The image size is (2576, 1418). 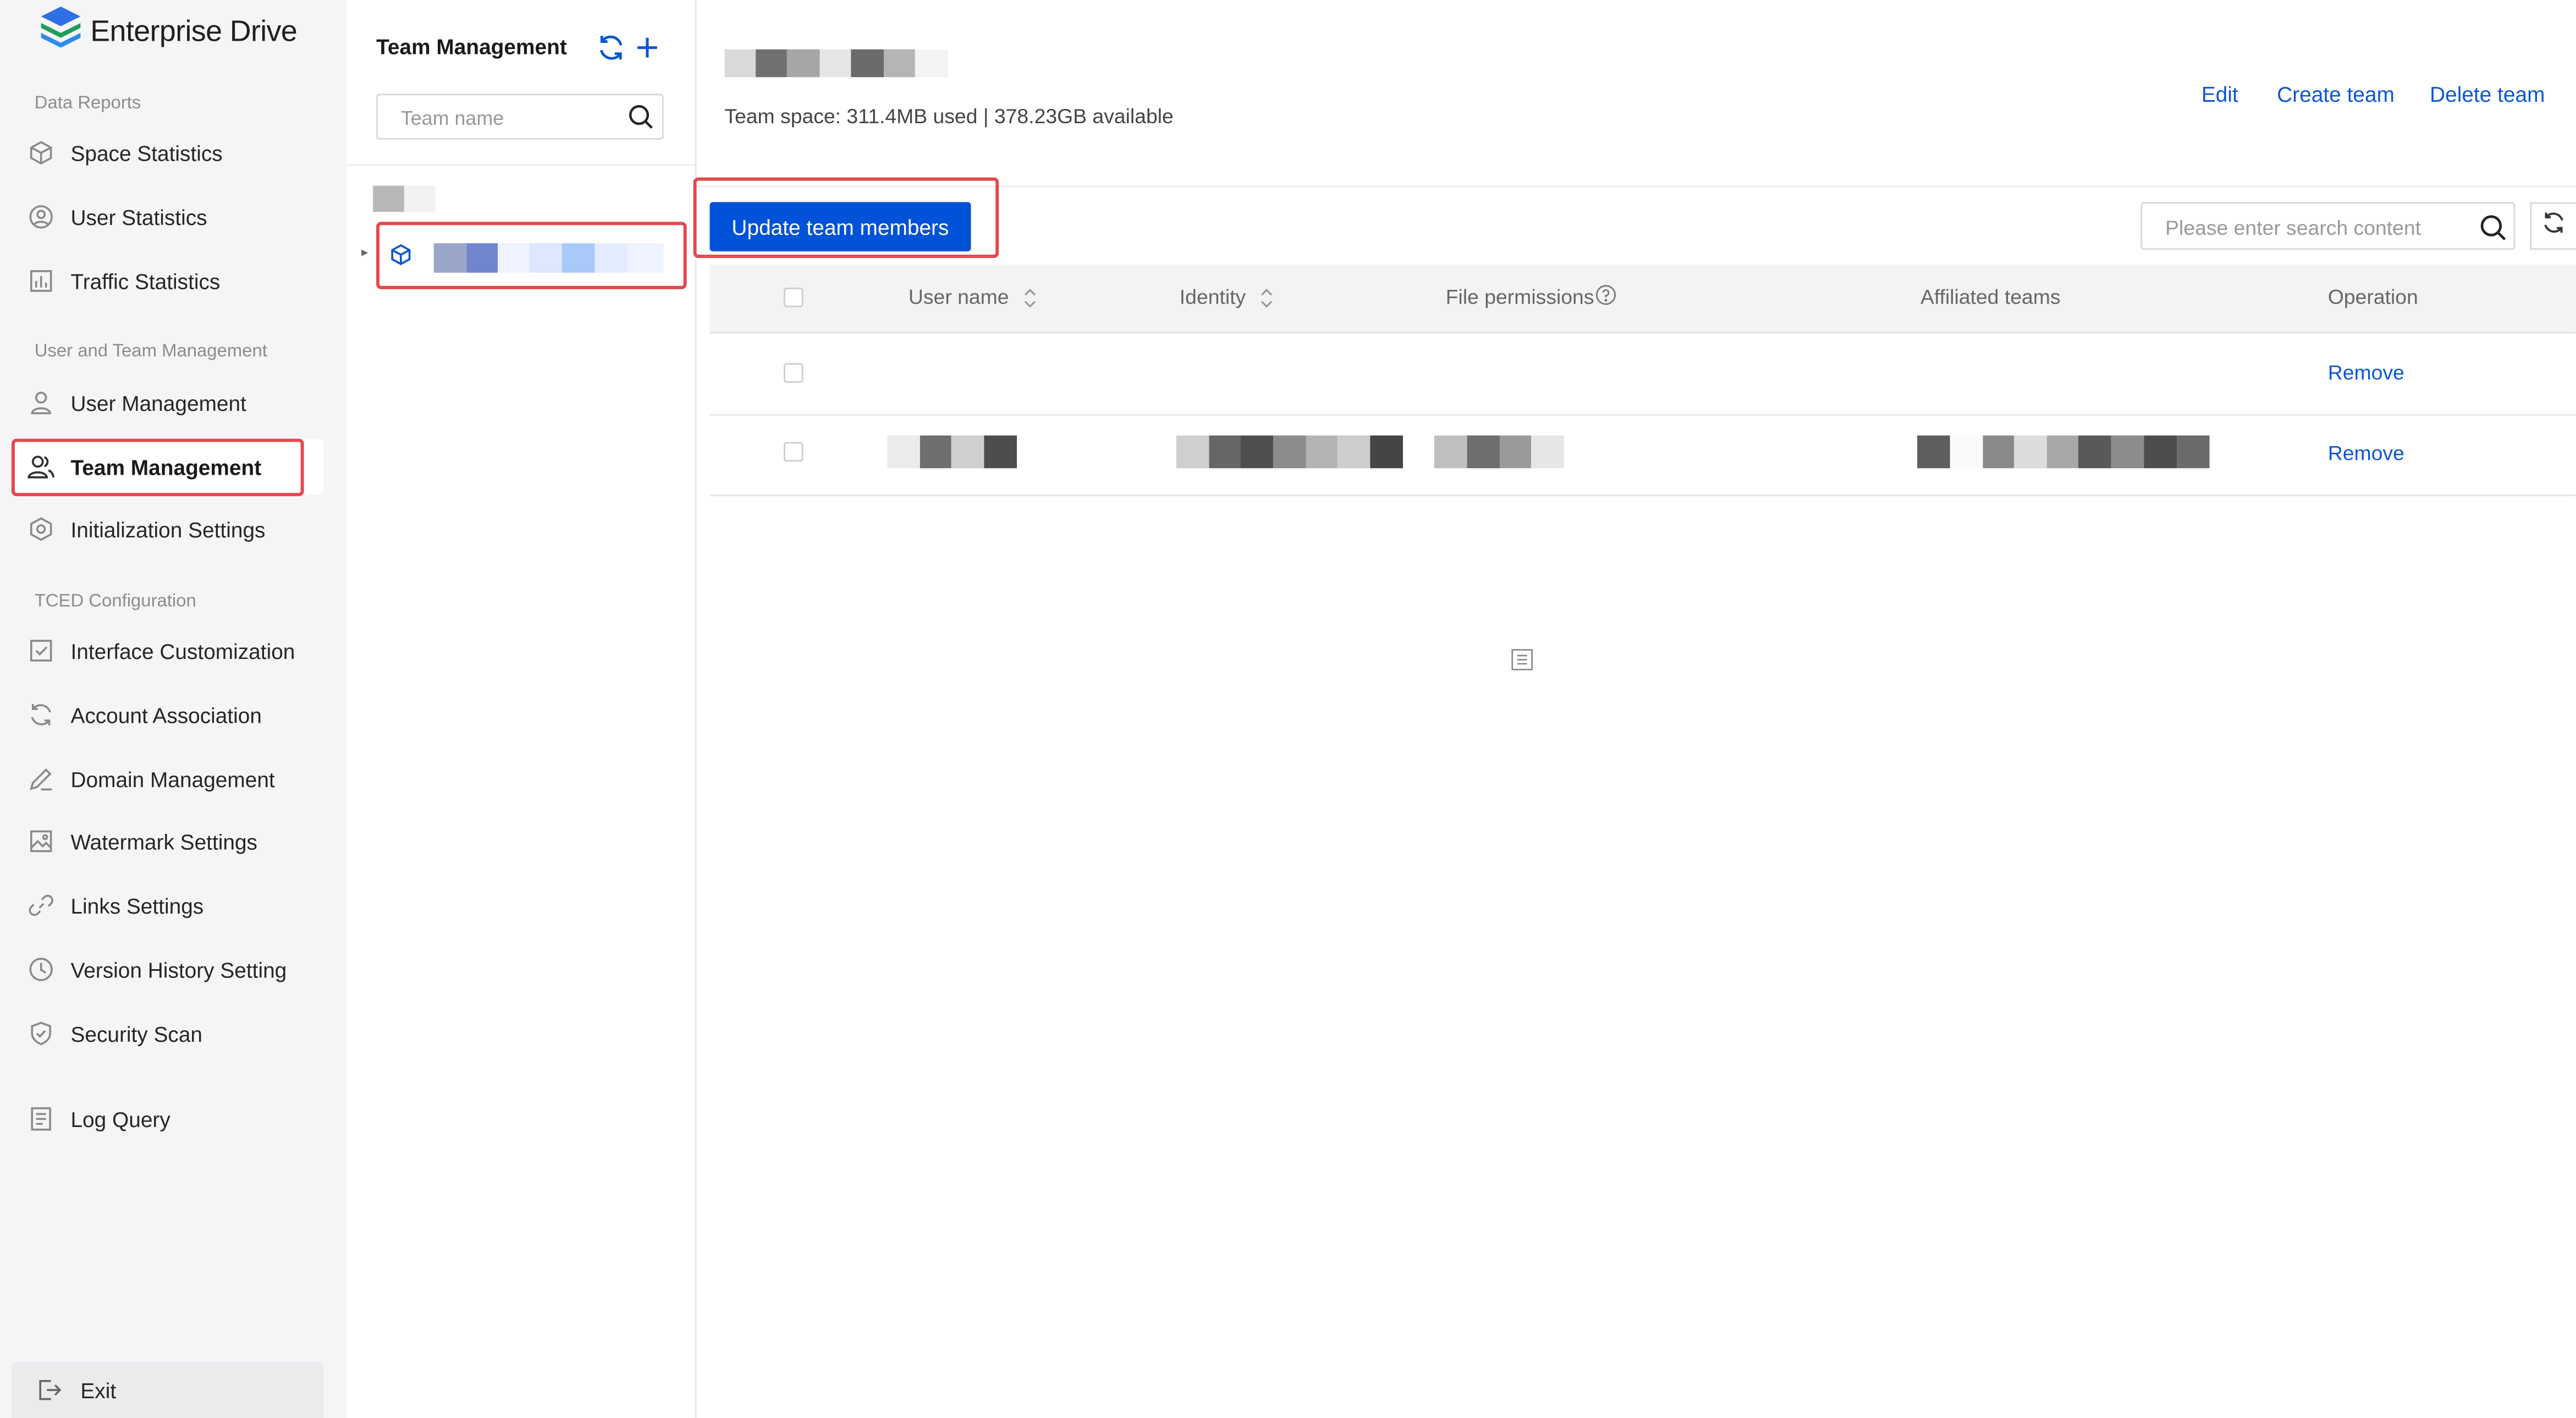 I want to click on section-title-tced-configuration: TCED Configuration, so click(x=115, y=601).